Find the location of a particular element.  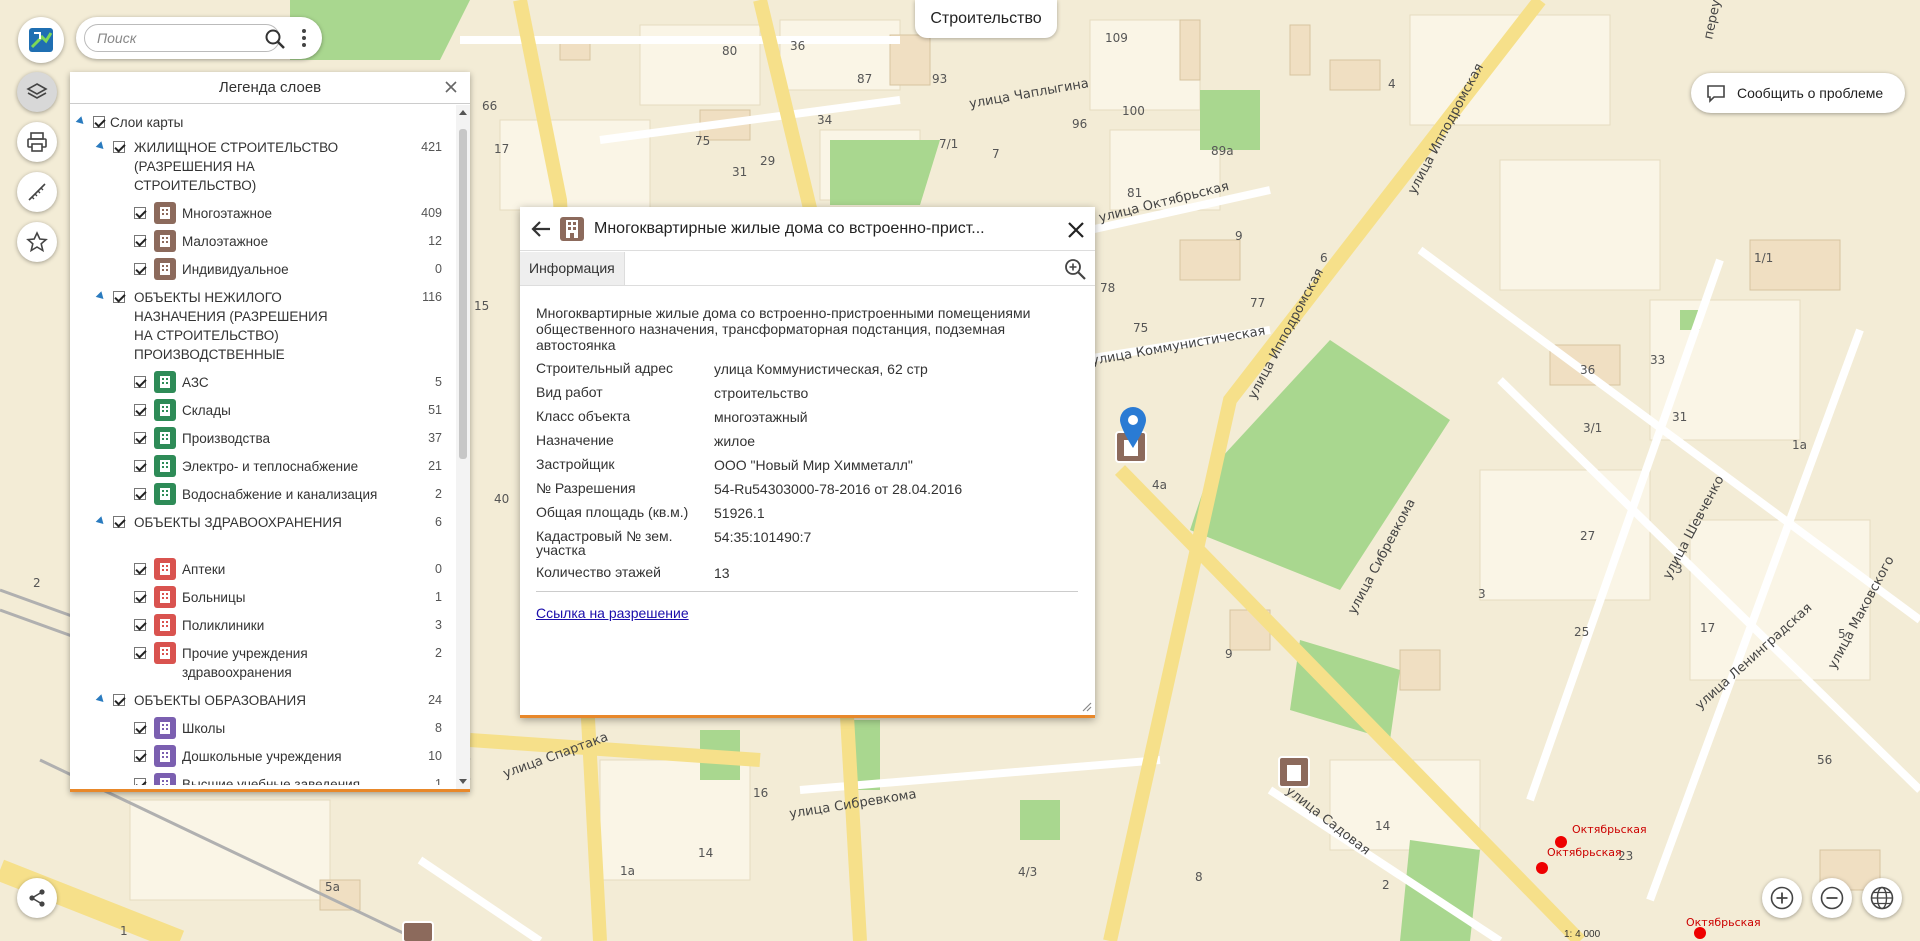

measure-button is located at coordinates (37, 192).